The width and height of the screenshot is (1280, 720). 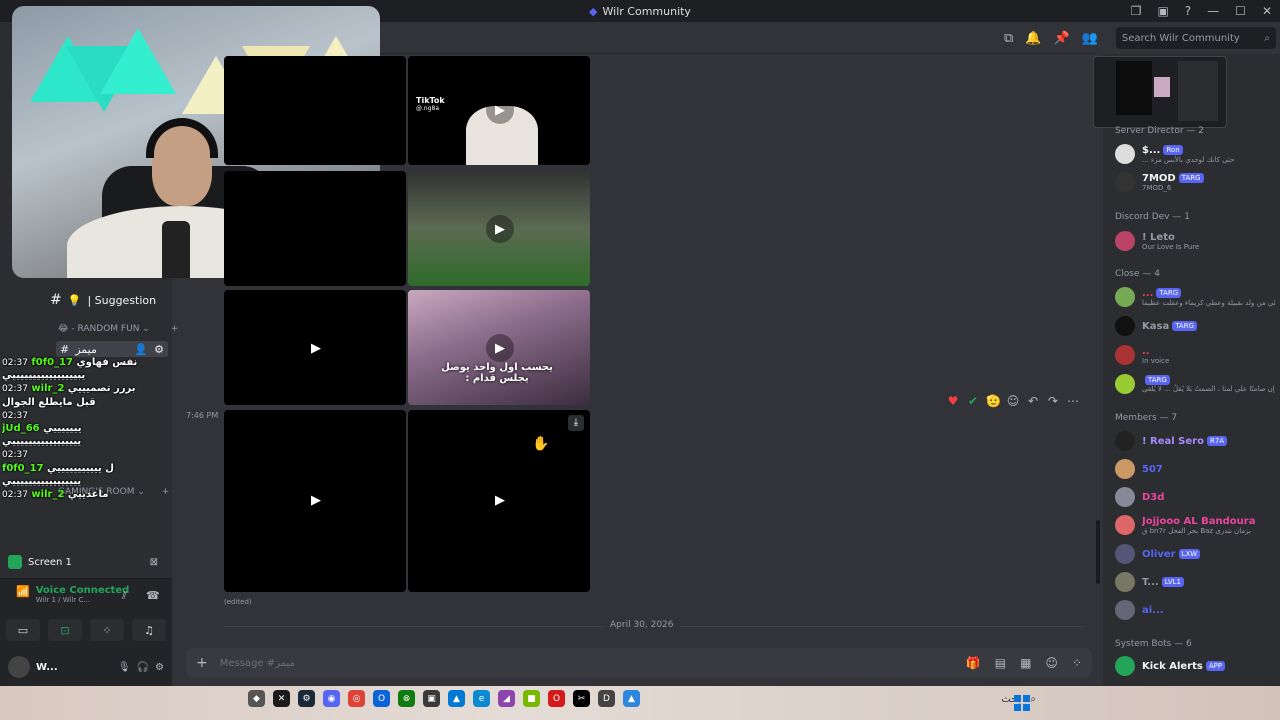 I want to click on more-icon: ⋯, so click(x=1073, y=401).